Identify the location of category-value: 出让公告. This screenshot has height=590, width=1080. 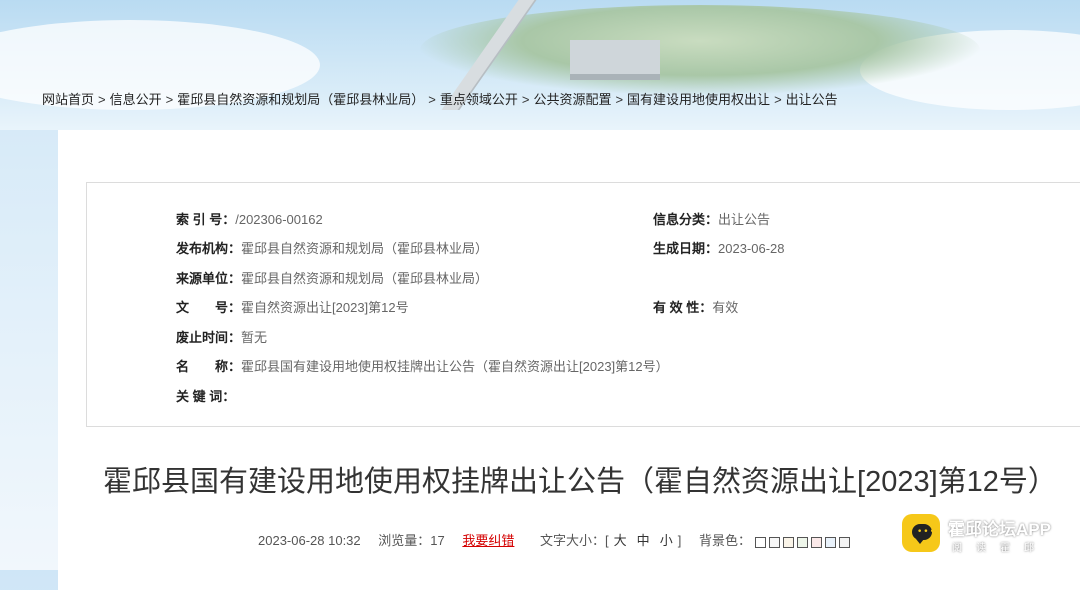
(744, 219).